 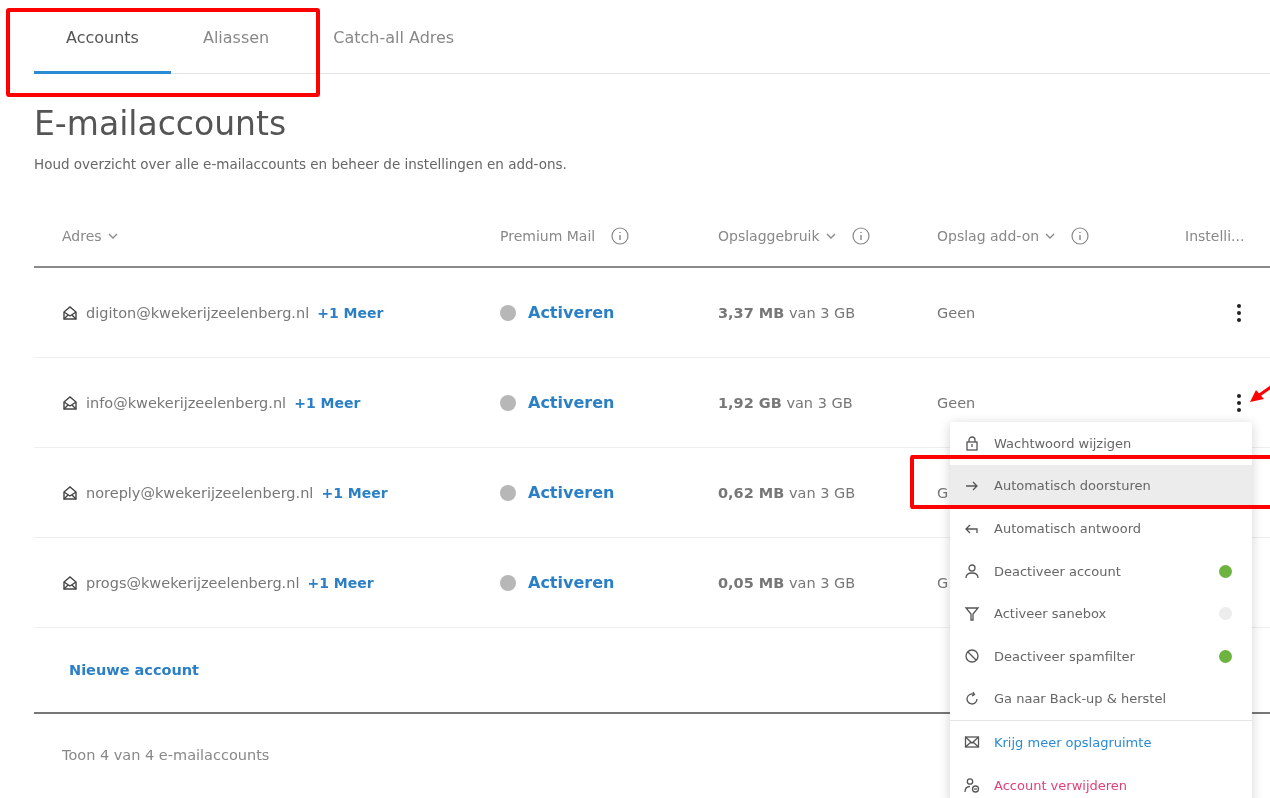 What do you see at coordinates (1101, 613) in the screenshot?
I see `menu-item: Activeer sanebox` at bounding box center [1101, 613].